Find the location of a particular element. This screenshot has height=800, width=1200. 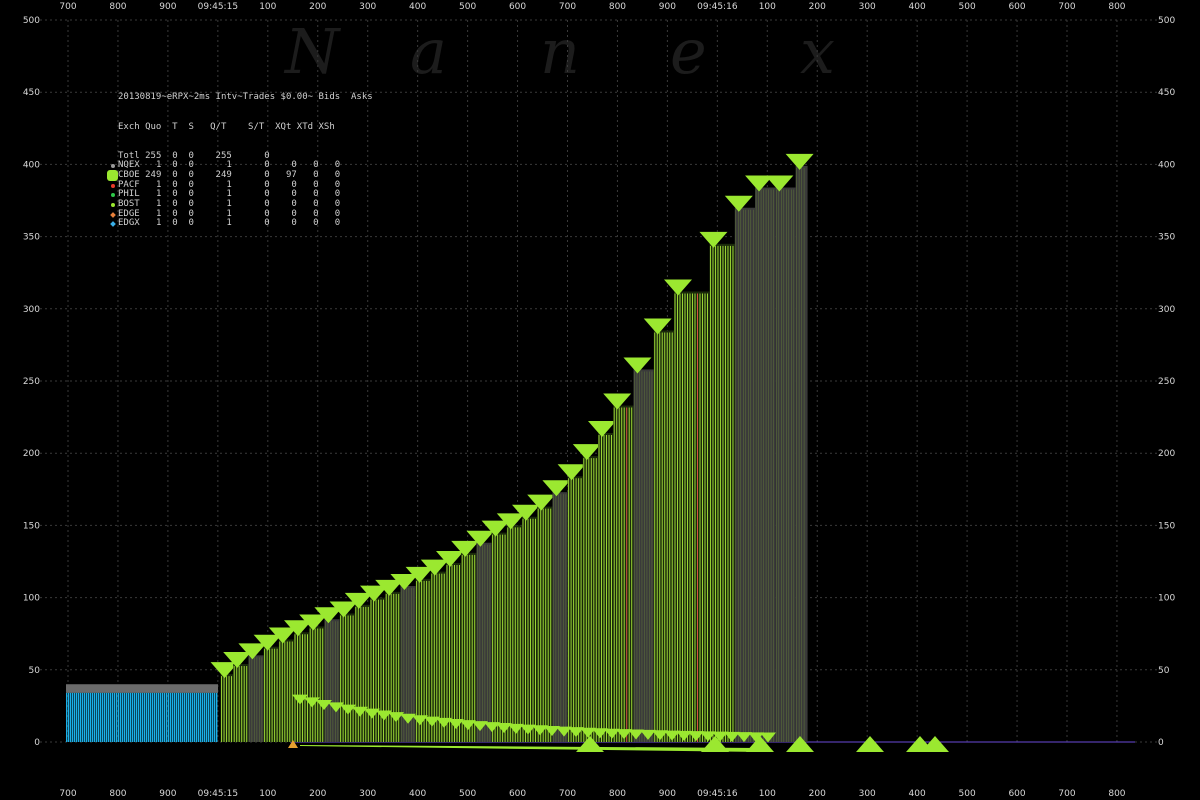

y-tick-label: 250 is located at coordinates (1166, 382).